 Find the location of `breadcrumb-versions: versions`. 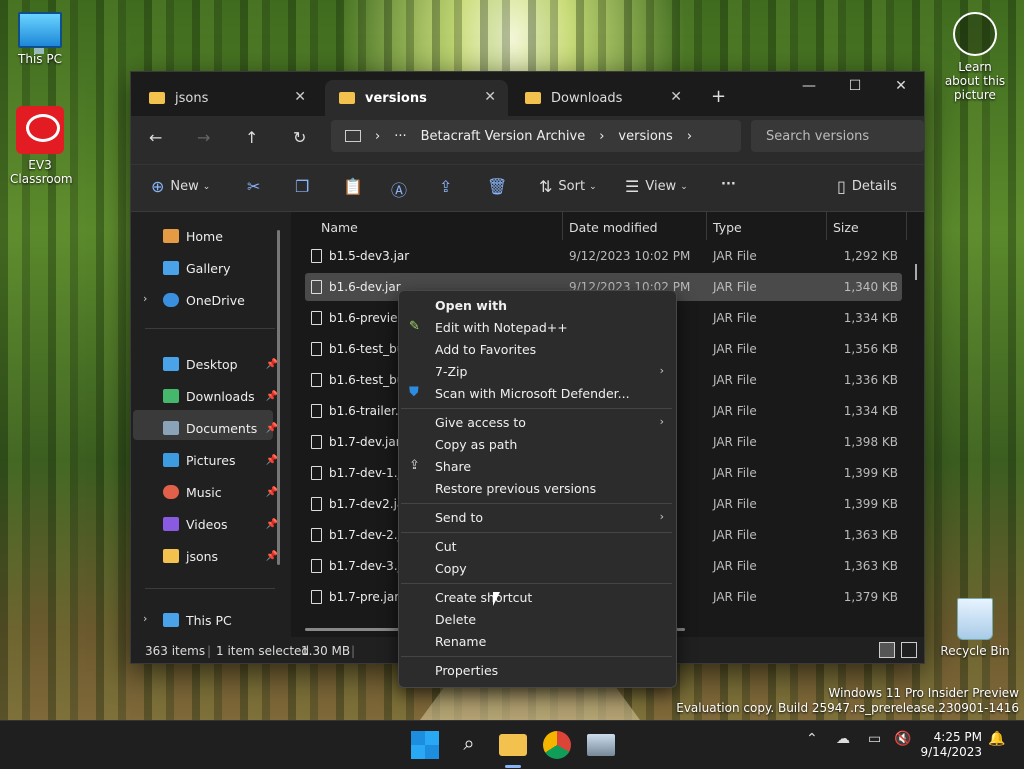

breadcrumb-versions: versions is located at coordinates (645, 136).